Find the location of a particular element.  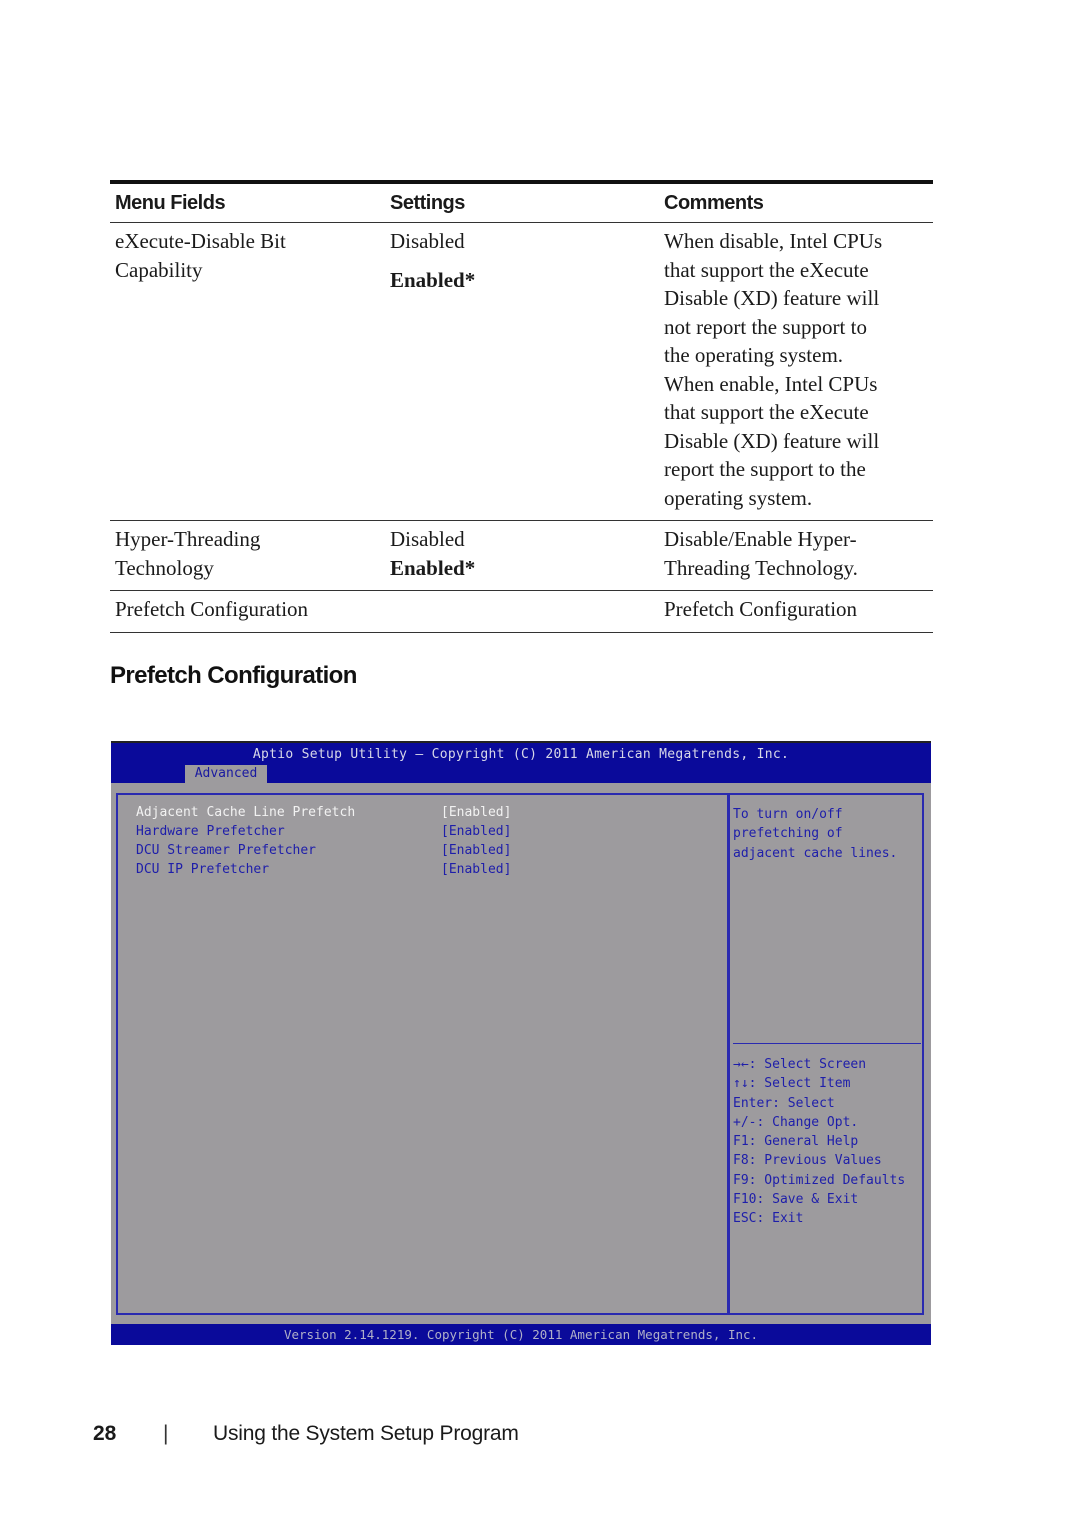

key-help-select-screen: →←: Select Screen is located at coordinates (800, 1064).